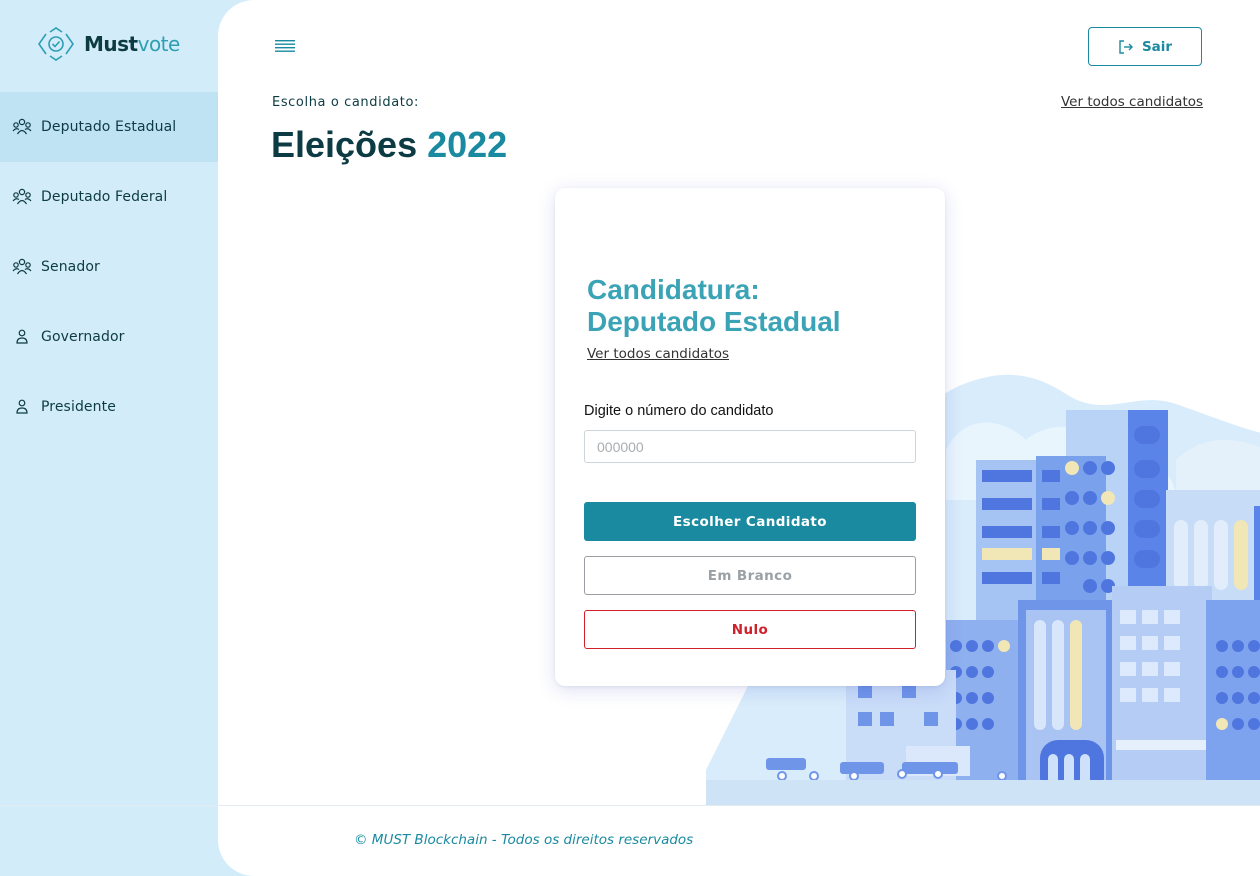 Image resolution: width=1260 pixels, height=876 pixels. I want to click on page-title-year: 2022, so click(467, 144).